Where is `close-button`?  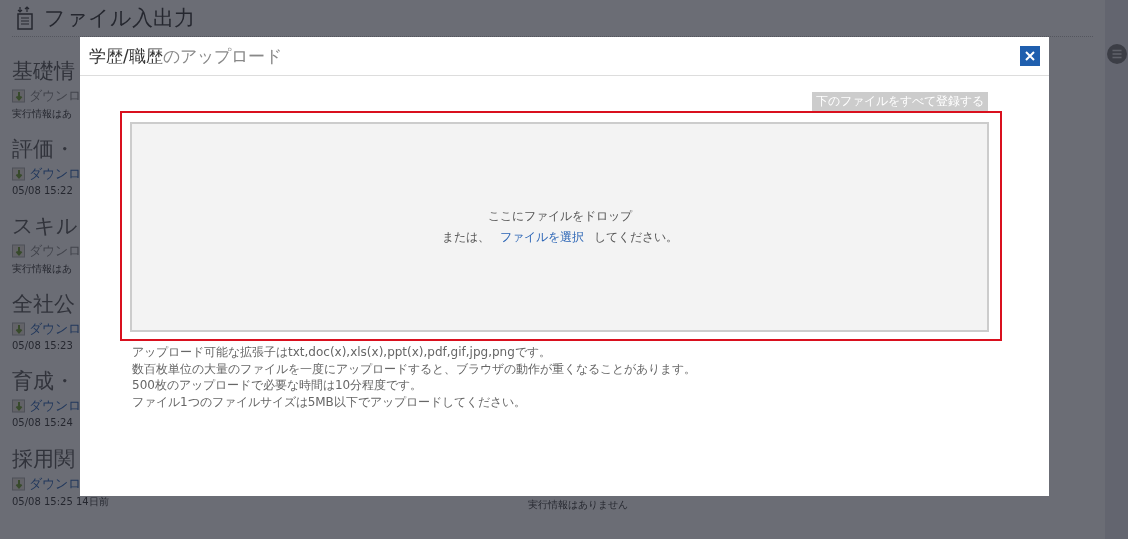 close-button is located at coordinates (1030, 56).